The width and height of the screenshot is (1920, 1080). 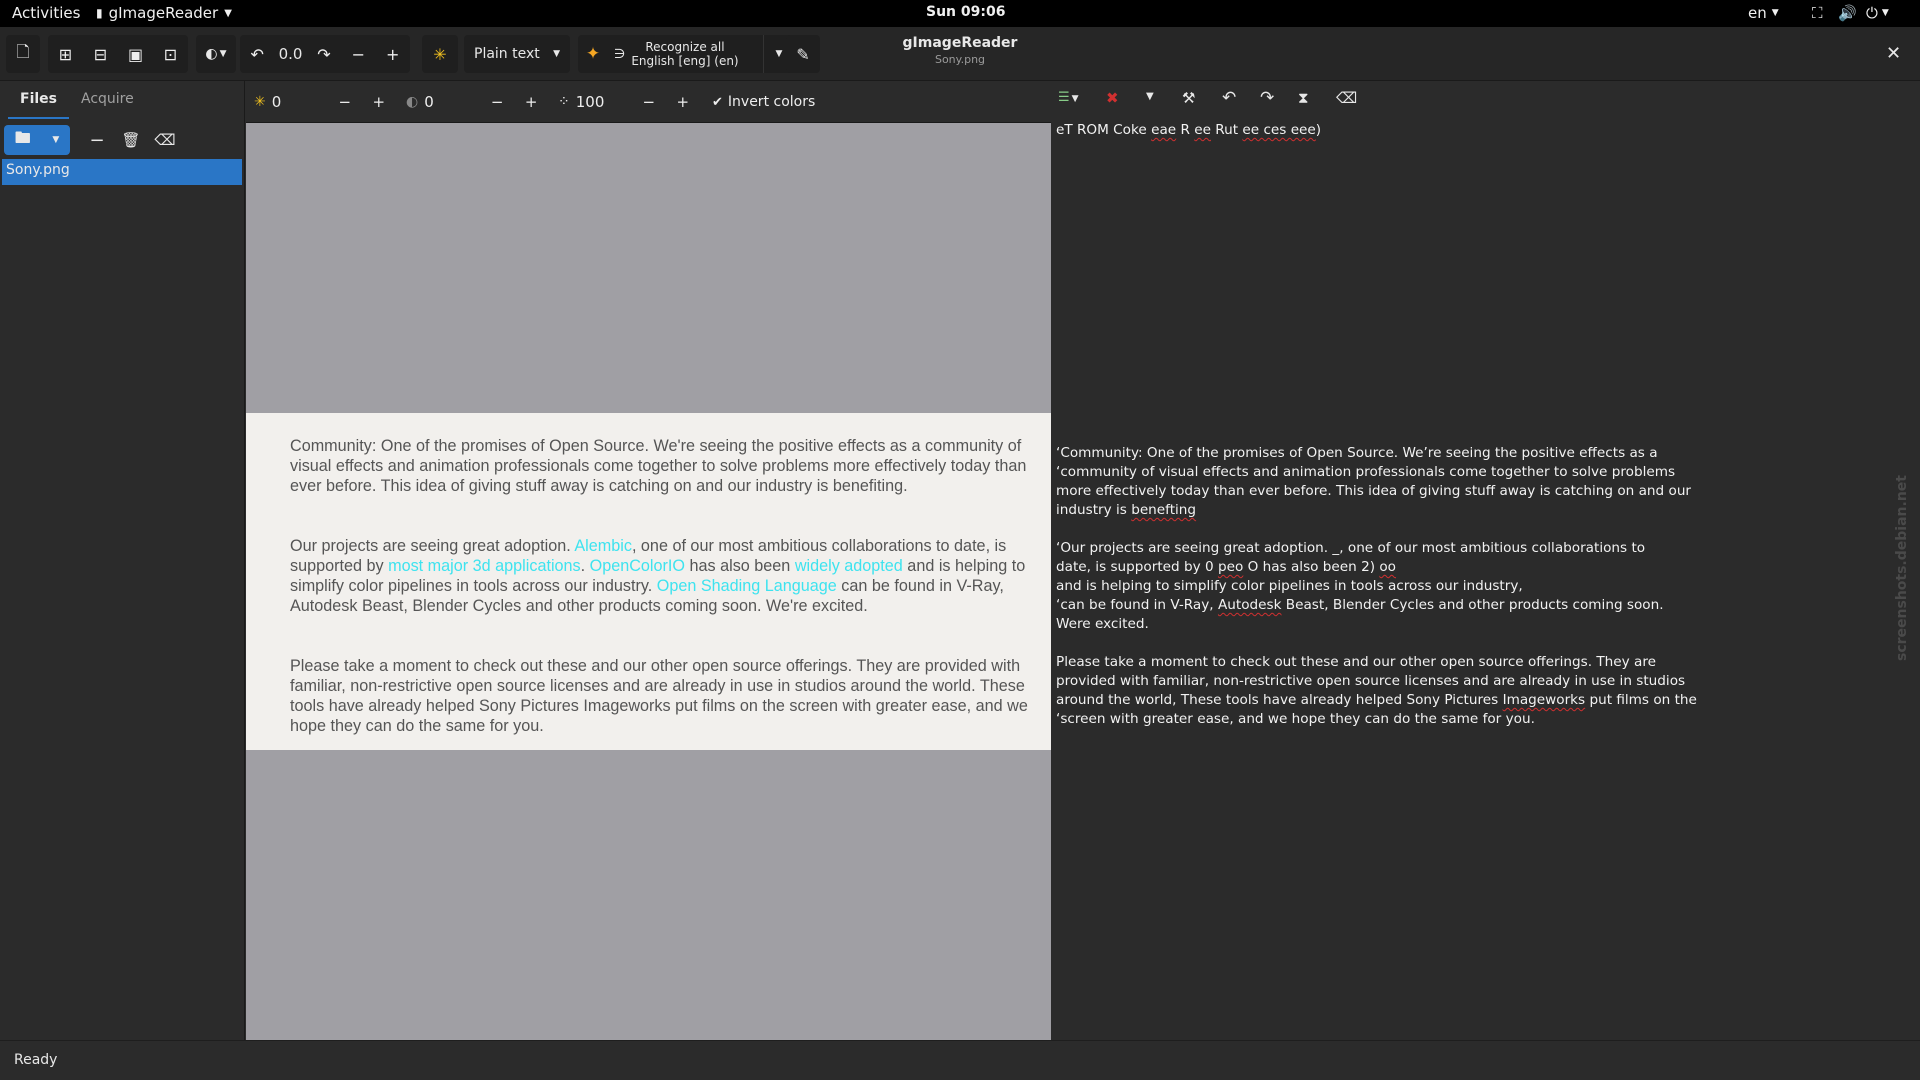 I want to click on misspelled-word: ee ces eee, so click(x=1279, y=130).